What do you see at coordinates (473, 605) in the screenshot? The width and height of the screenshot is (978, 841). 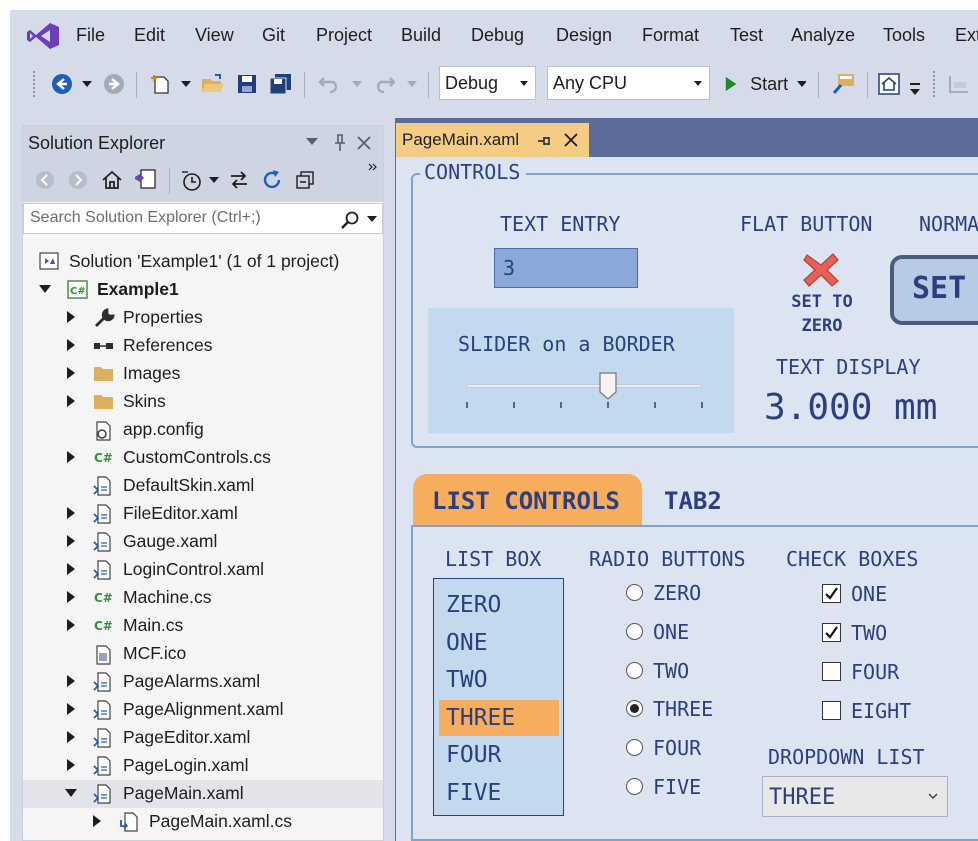 I see `list-box-item: ZERO` at bounding box center [473, 605].